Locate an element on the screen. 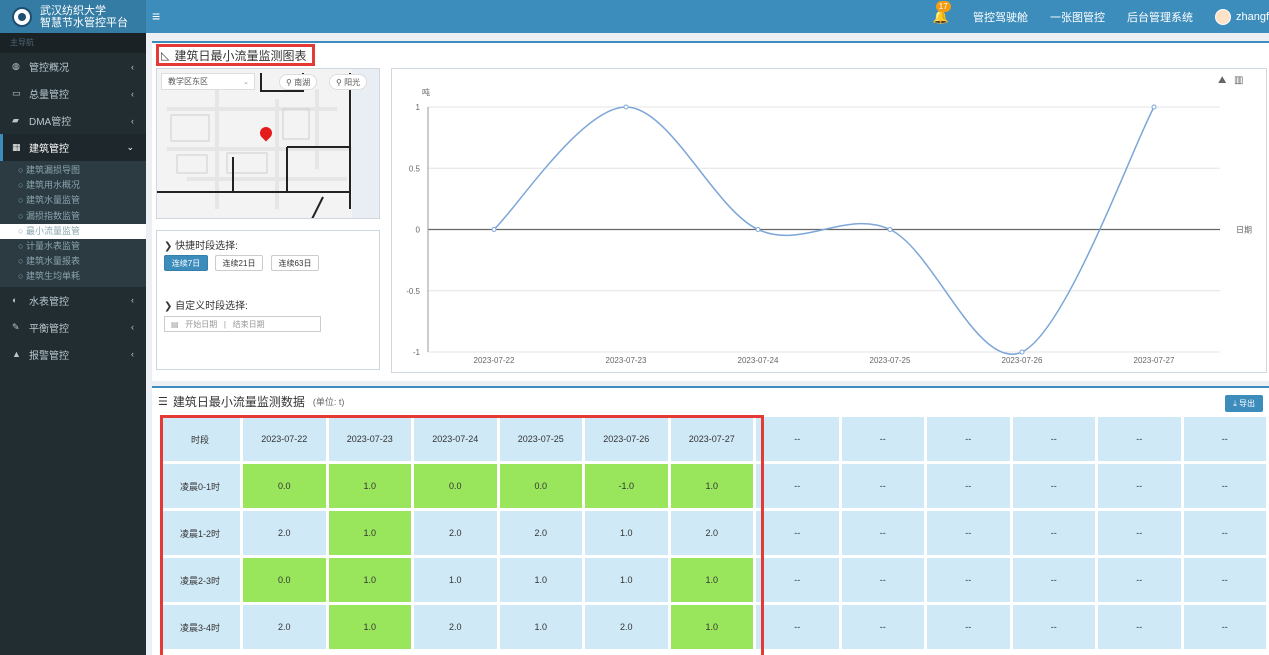 This screenshot has height=655, width=1269. link-admin-system: 后台管理系统 is located at coordinates (1160, 17).